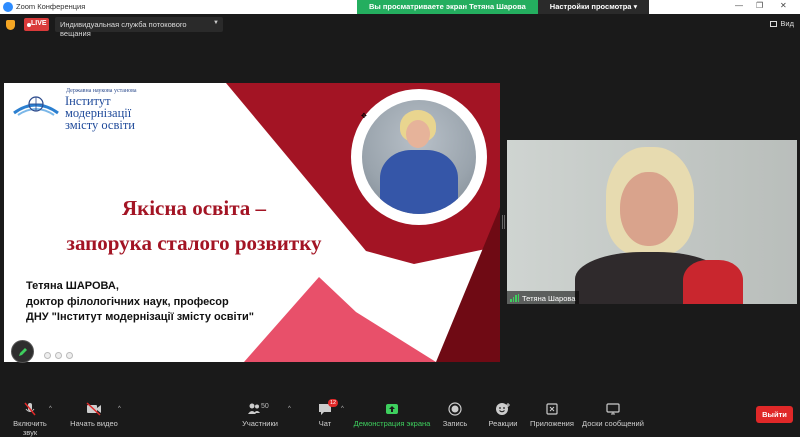 This screenshot has width=800, height=437. I want to click on chat-button: 12 Чат, so click(325, 413).